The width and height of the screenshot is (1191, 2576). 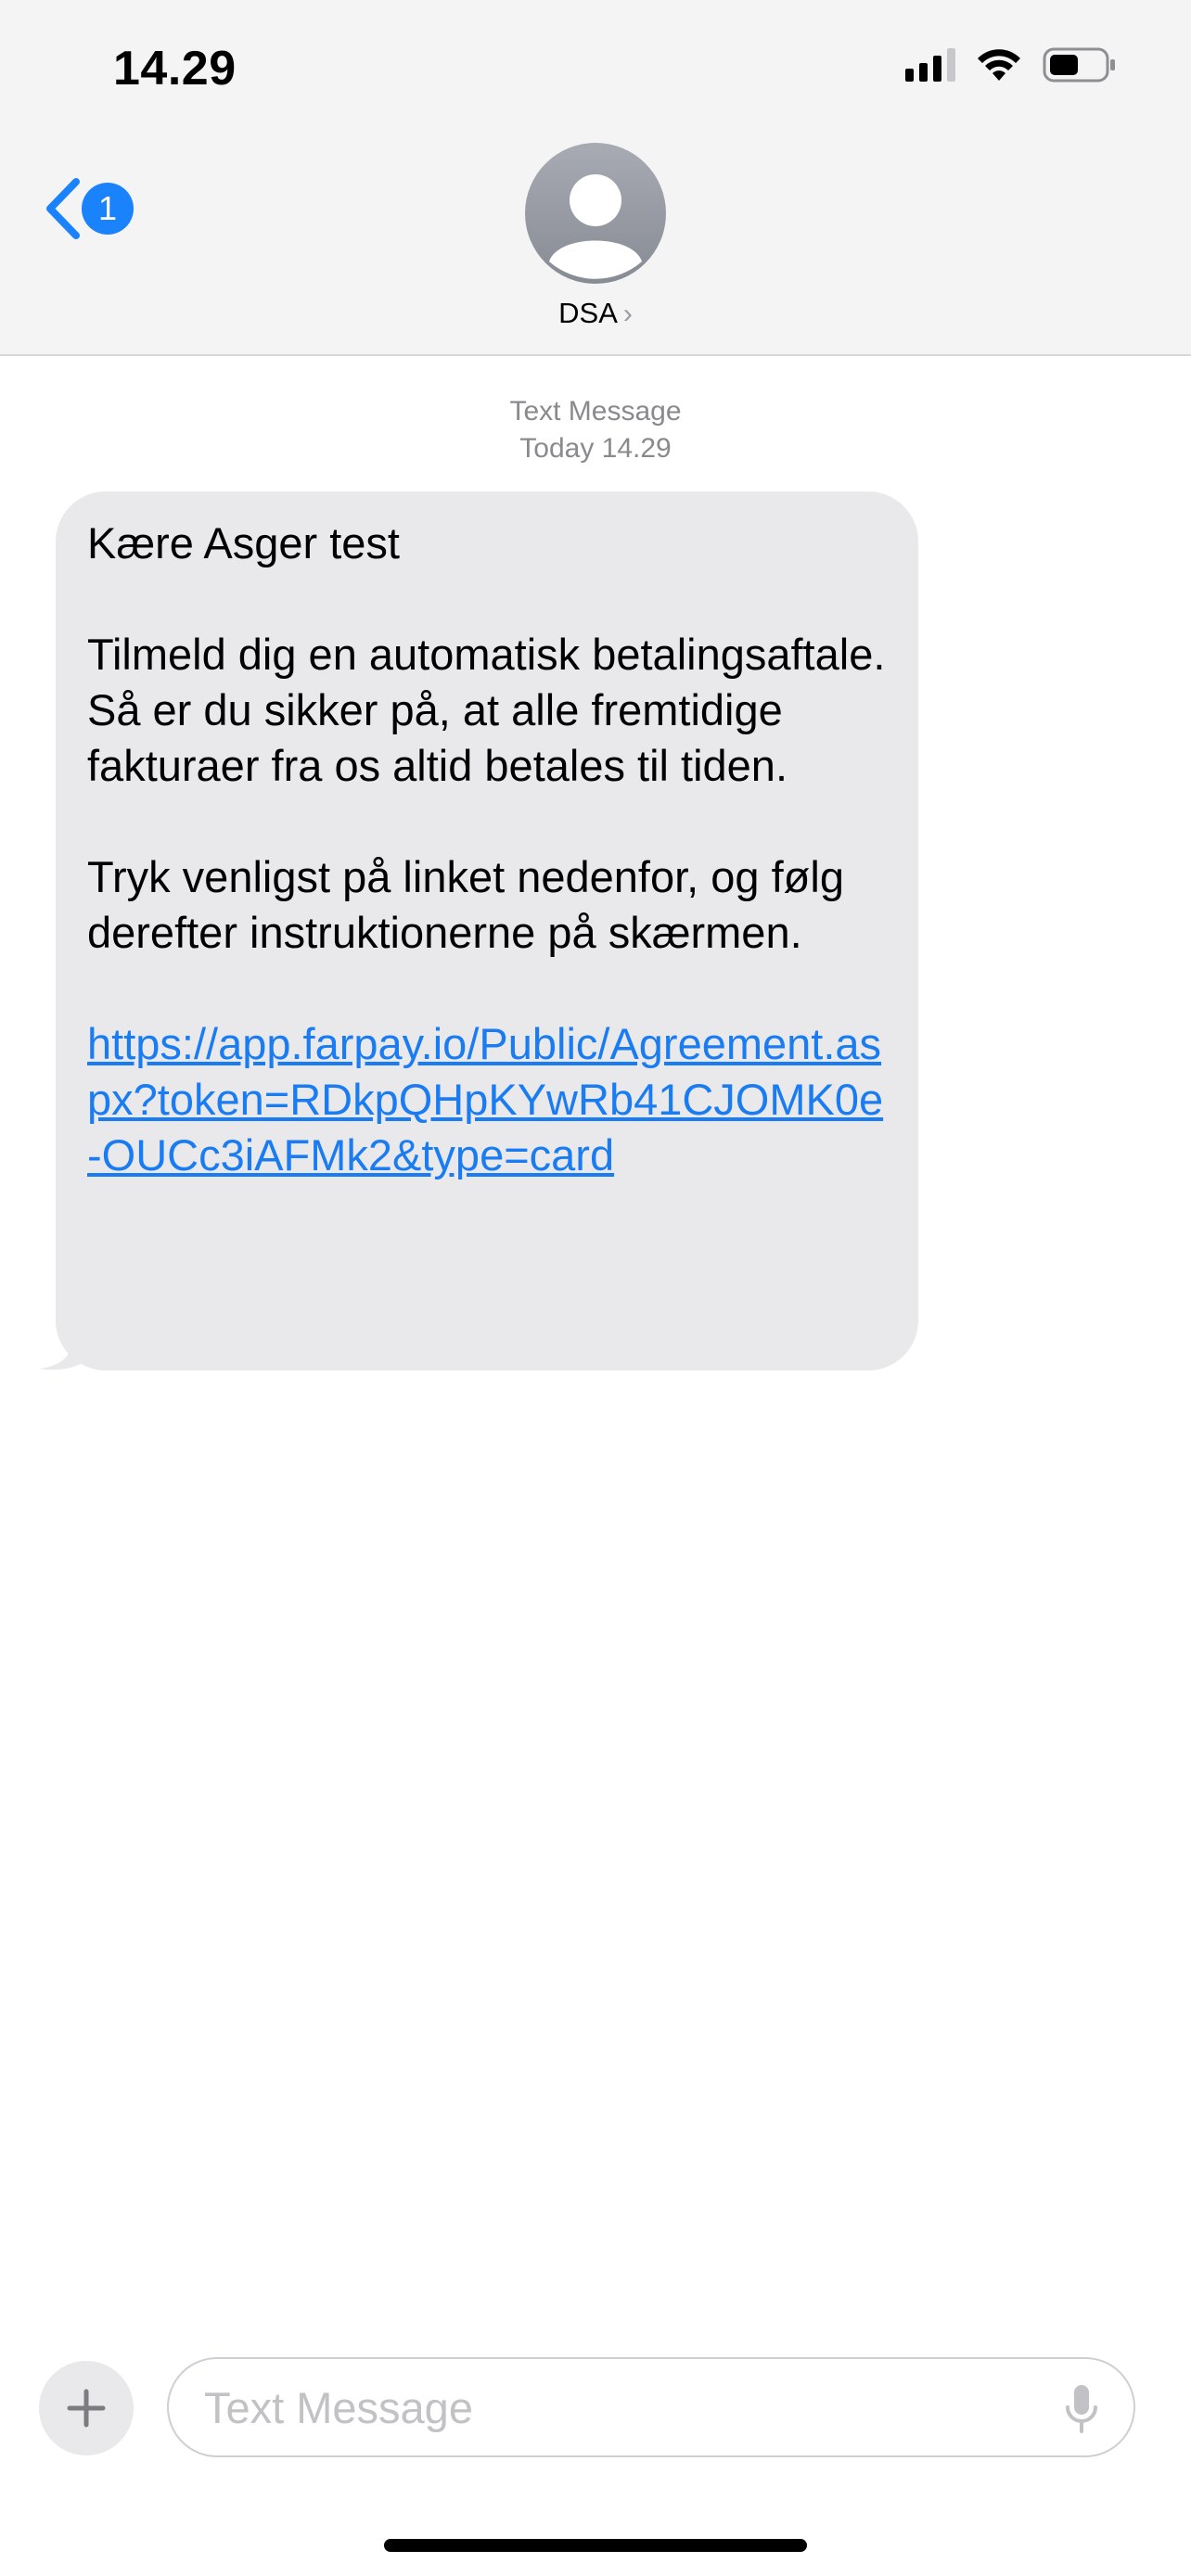 What do you see at coordinates (595, 2545) in the screenshot?
I see `home-indicator` at bounding box center [595, 2545].